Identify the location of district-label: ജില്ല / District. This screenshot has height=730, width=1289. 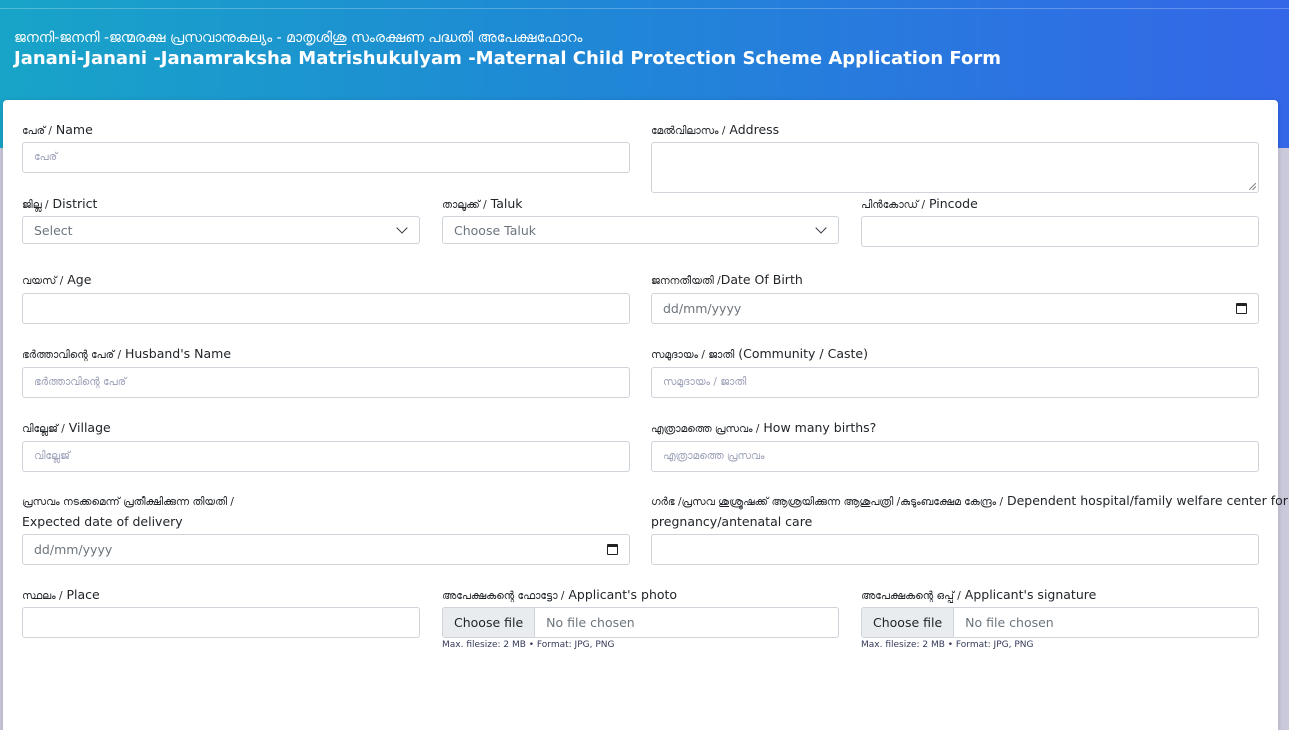
(60, 203).